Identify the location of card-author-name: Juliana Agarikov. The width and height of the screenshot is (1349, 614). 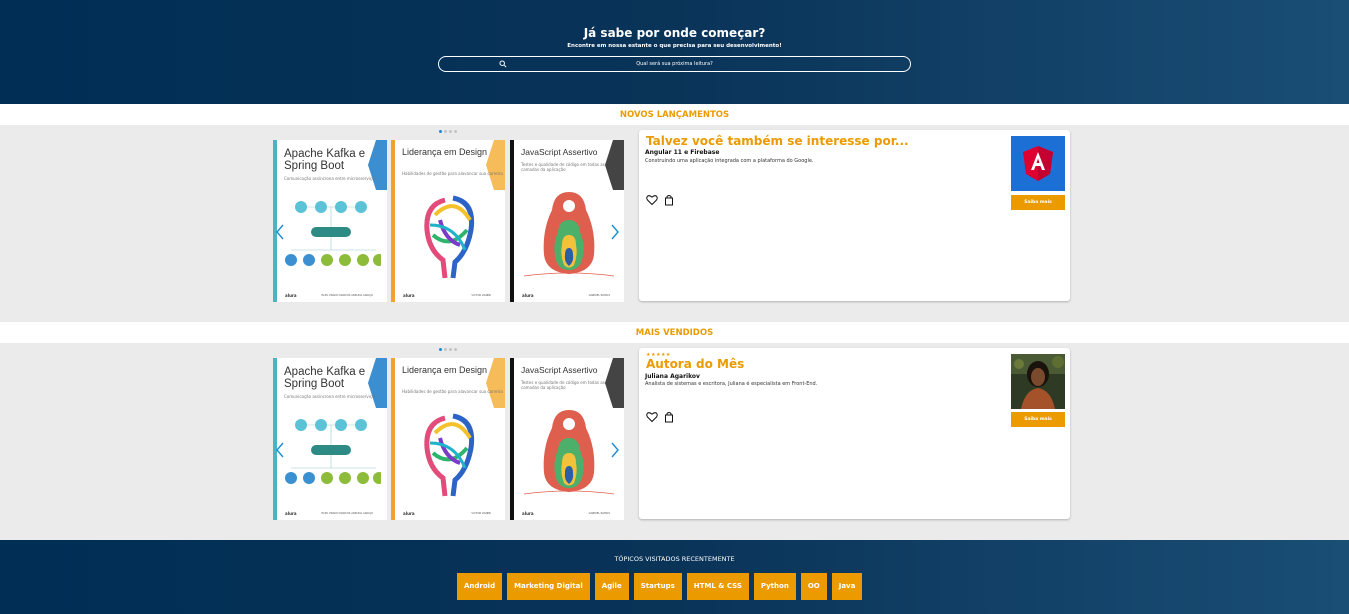
(672, 376).